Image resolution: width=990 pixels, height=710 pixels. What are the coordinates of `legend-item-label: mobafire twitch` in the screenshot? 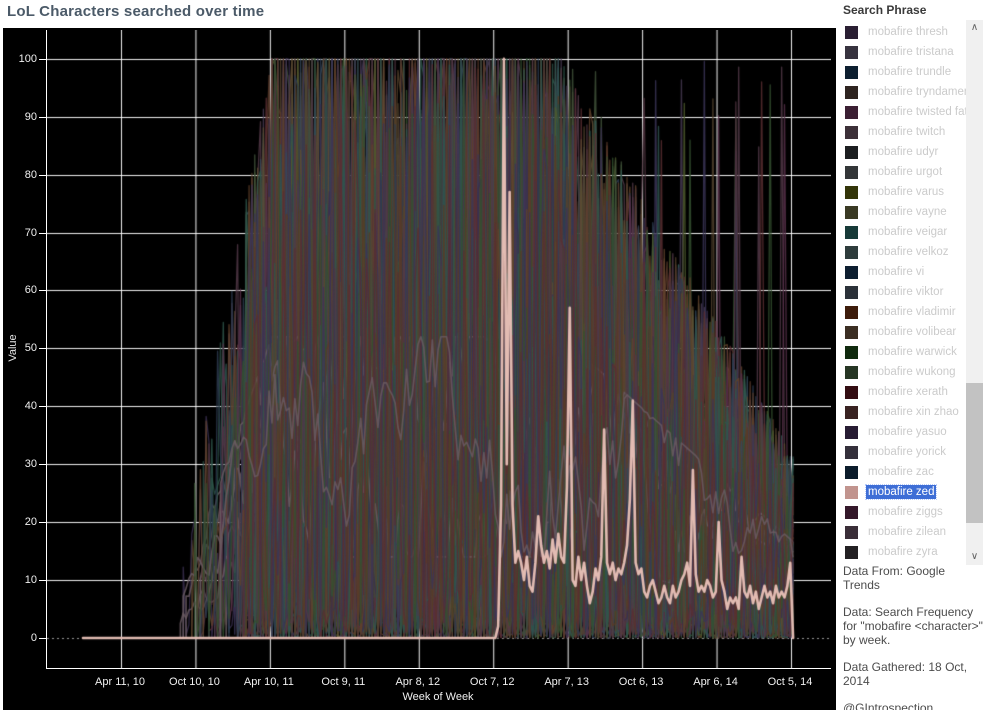 It's located at (907, 132).